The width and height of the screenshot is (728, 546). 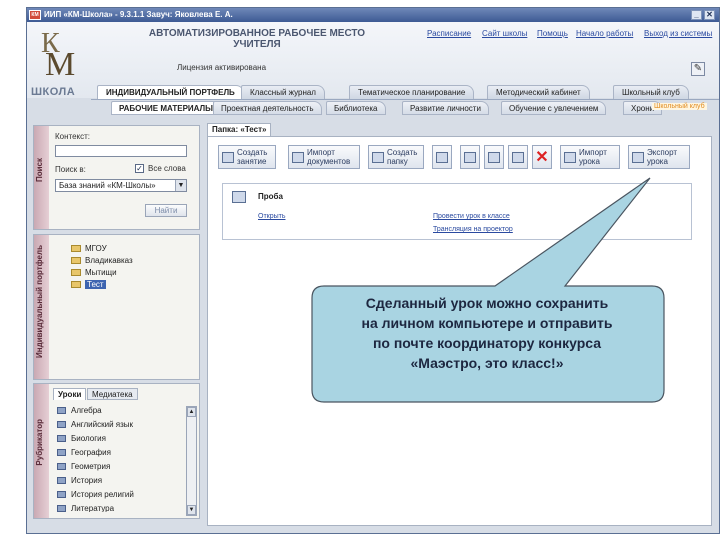 What do you see at coordinates (84, 452) in the screenshot?
I see `list-item: География` at bounding box center [84, 452].